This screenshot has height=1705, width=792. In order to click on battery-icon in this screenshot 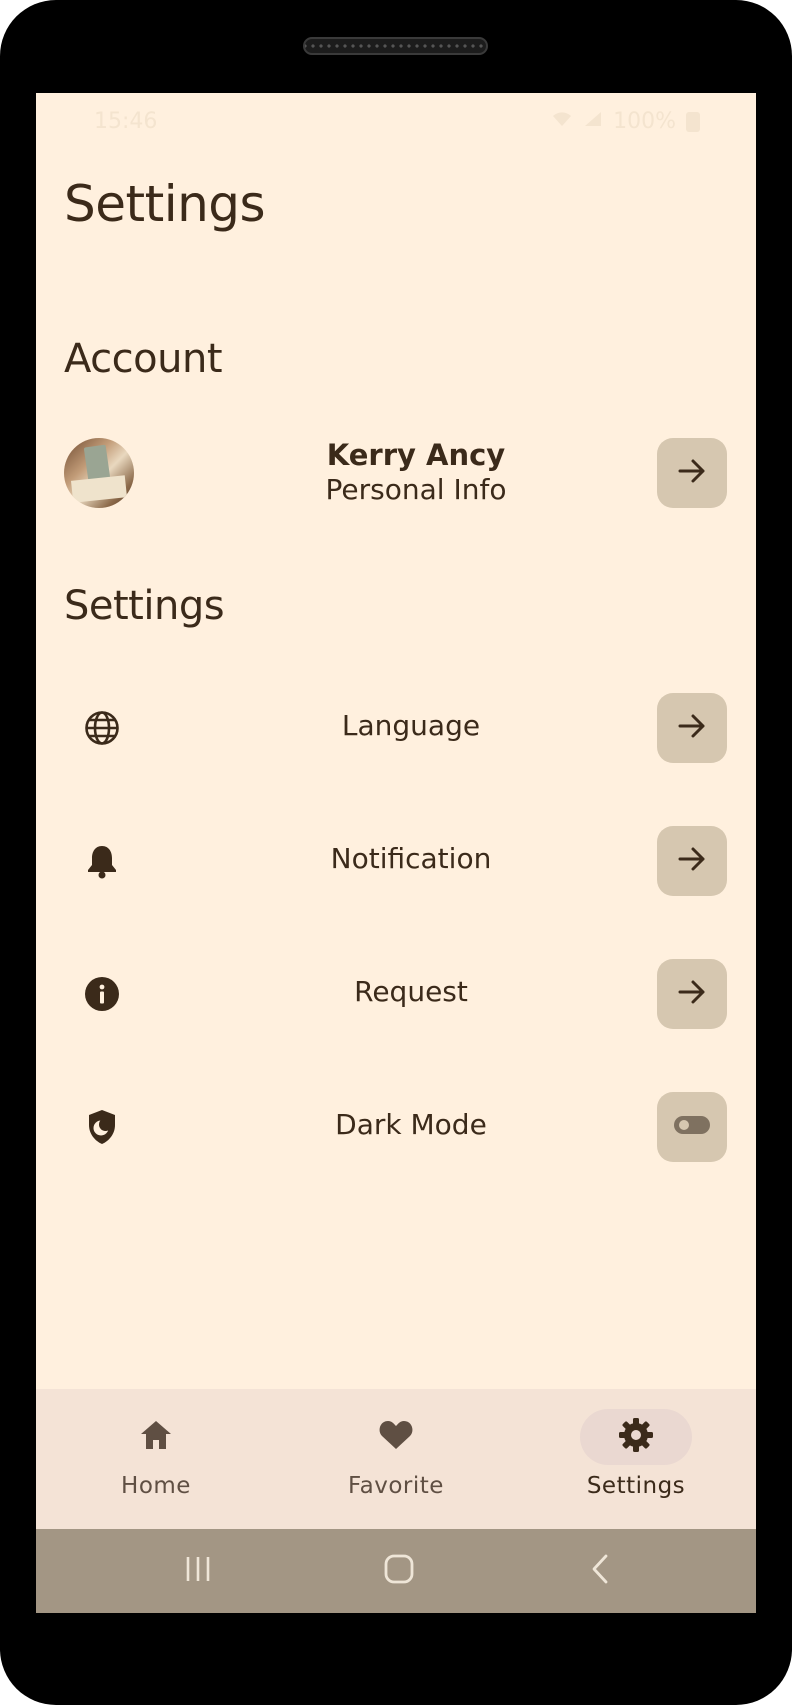, I will do `click(693, 121)`.